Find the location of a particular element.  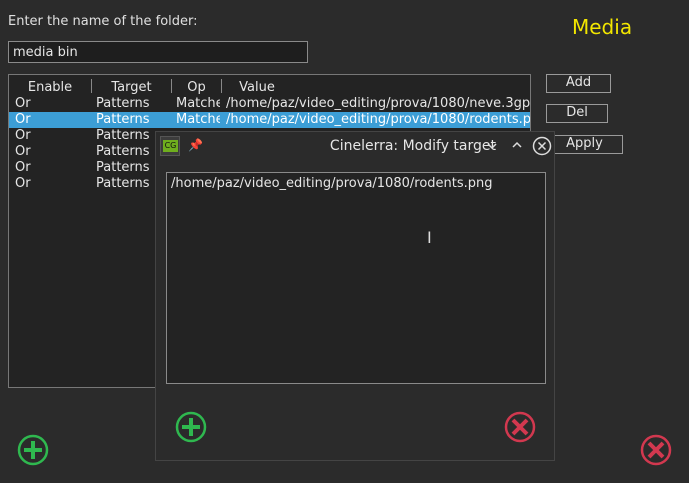

column-header-target: Target is located at coordinates (131, 87).